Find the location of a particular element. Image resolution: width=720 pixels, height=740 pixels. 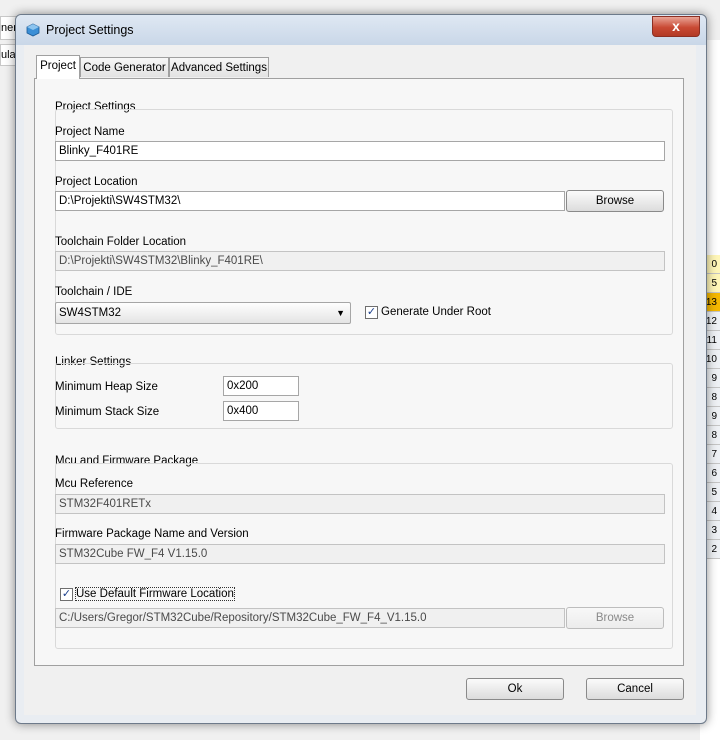

firmware-package-label: Firmware Package Name and Version is located at coordinates (152, 534).